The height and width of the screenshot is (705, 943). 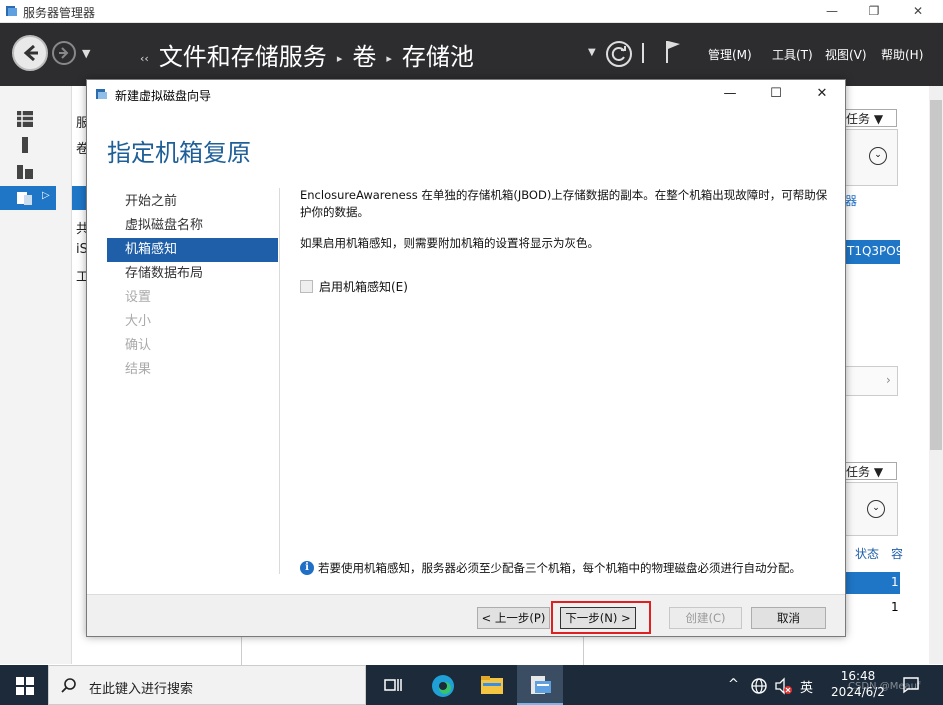 I want to click on breadcrumb: ‹‹ 文件和存储服务 ▸ 卷 ▸ 存储池, so click(x=302, y=54).